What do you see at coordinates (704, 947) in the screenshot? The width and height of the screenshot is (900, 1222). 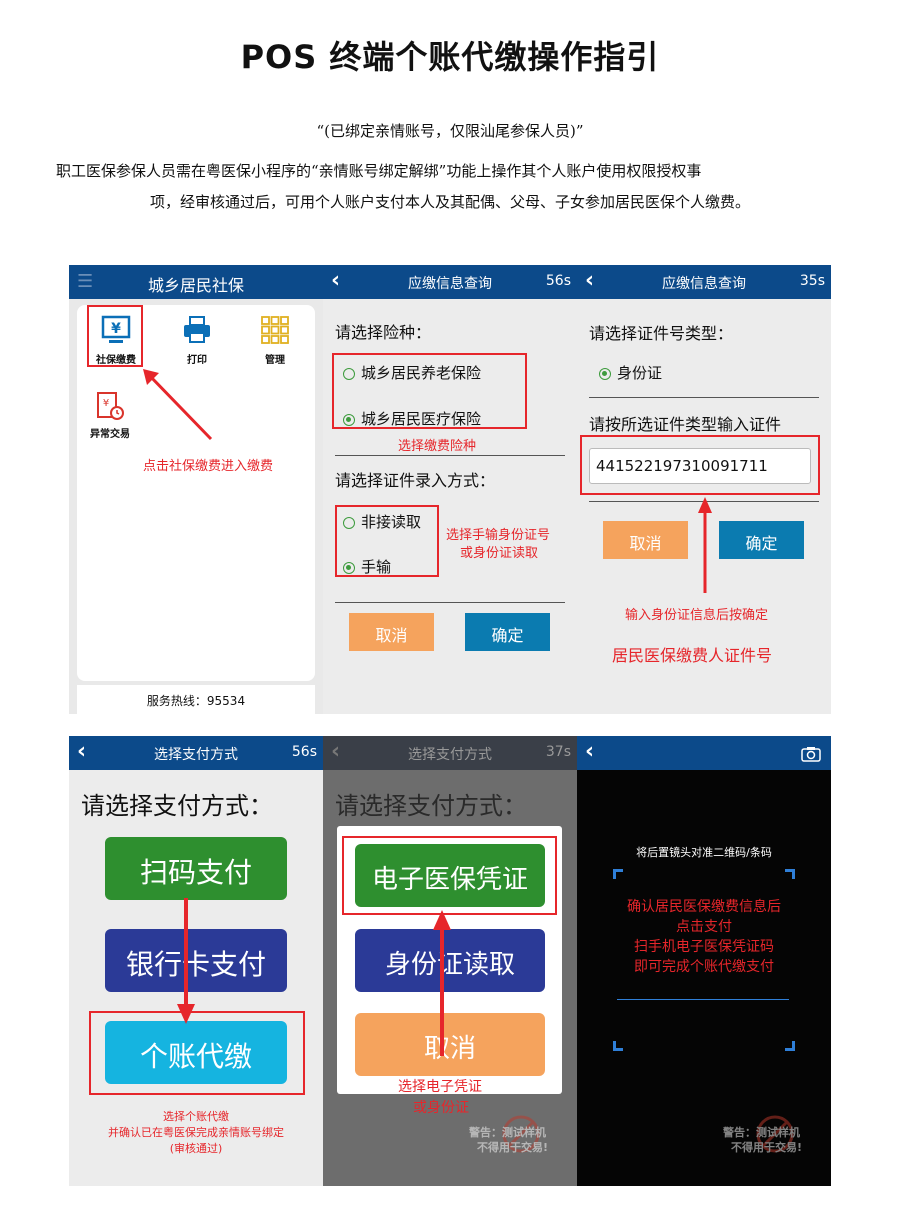 I see `hint-text: 扫手机电子医保凭证码` at bounding box center [704, 947].